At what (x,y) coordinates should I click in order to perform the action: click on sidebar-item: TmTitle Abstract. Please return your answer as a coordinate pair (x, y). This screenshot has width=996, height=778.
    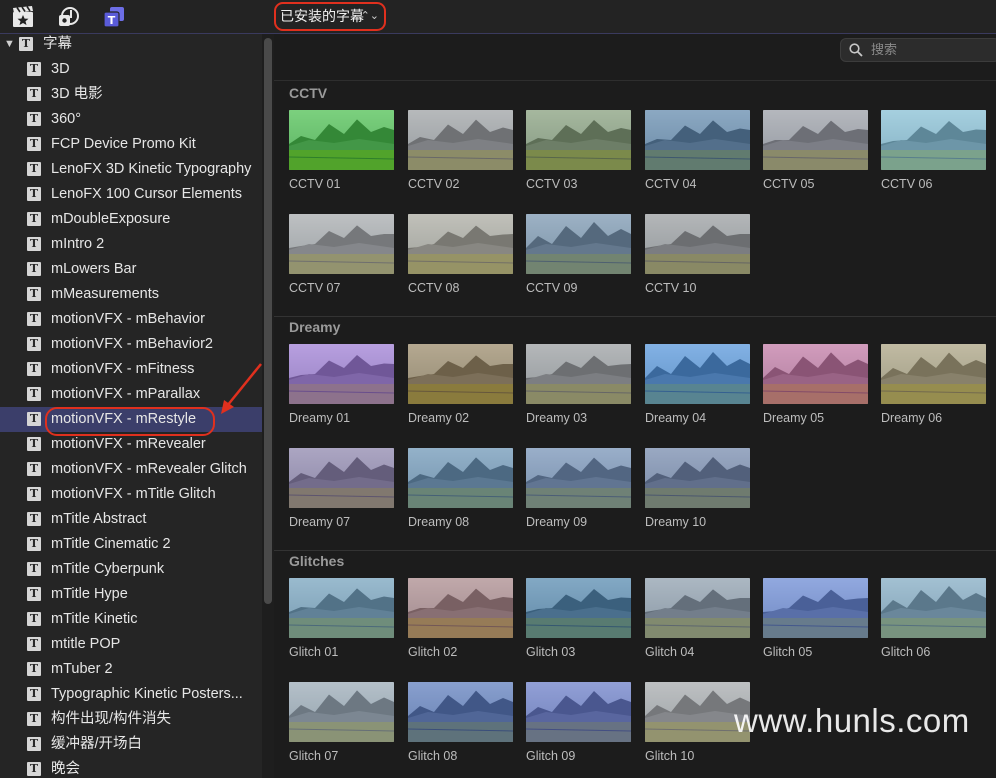
    Looking at the image, I should click on (131, 519).